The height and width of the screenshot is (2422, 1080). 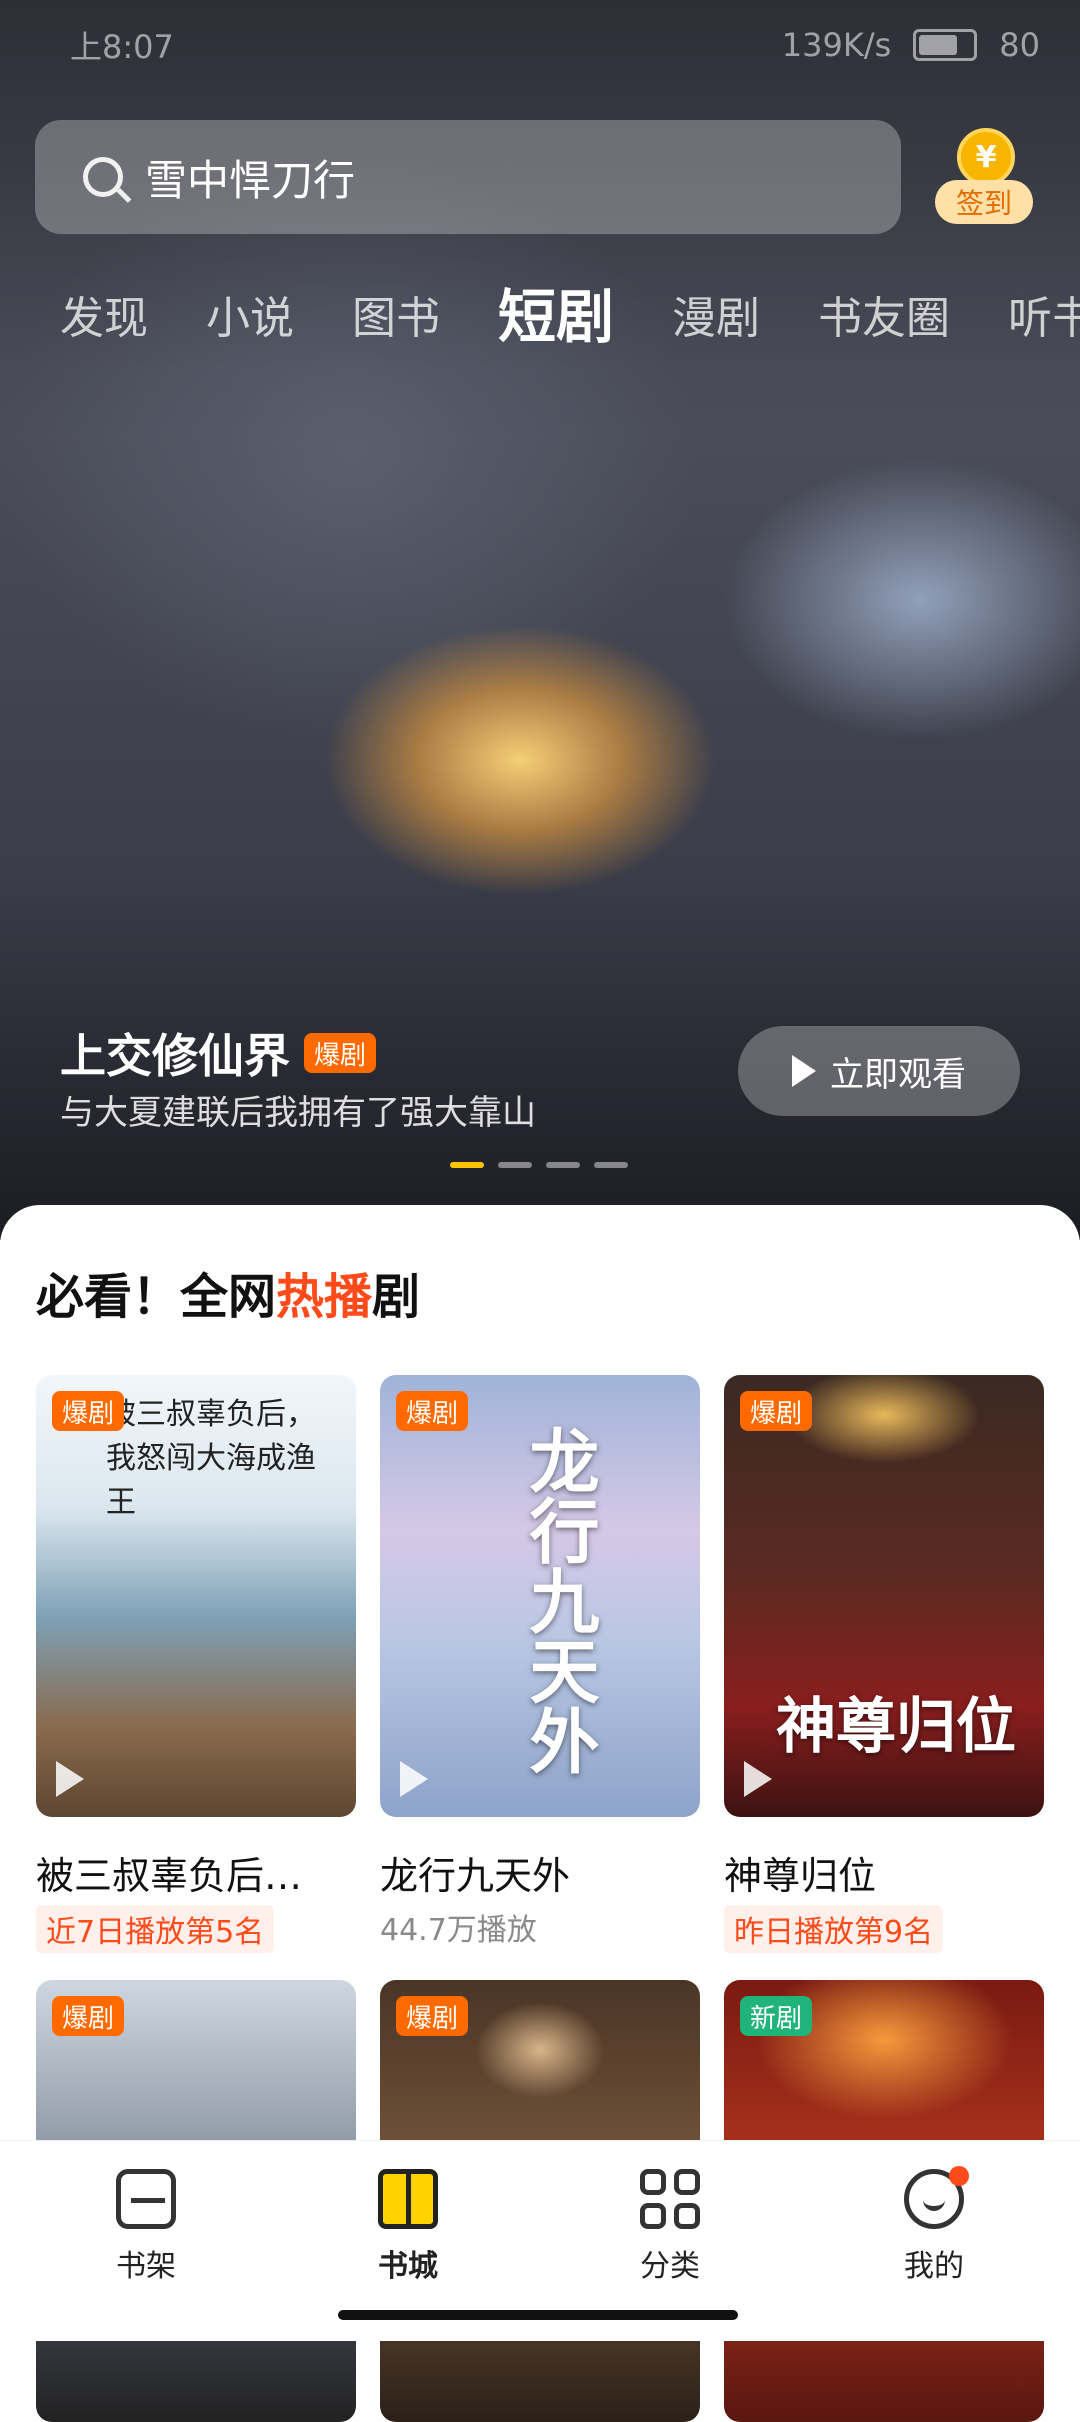 I want to click on poster-art-text: 神尊归位, so click(x=896, y=1727).